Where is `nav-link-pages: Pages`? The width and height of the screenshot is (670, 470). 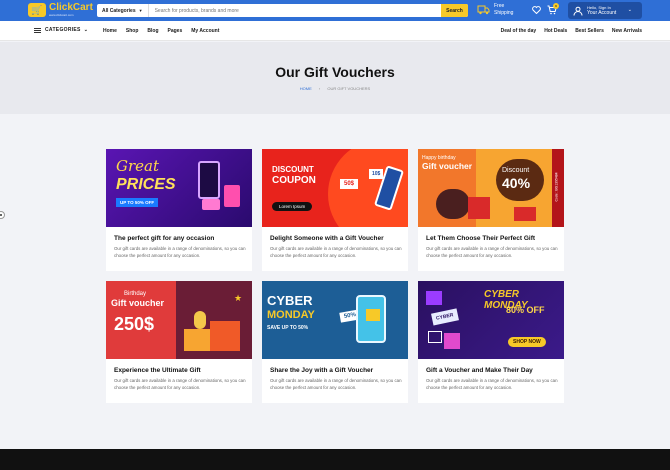
nav-link-pages: Pages is located at coordinates (175, 31).